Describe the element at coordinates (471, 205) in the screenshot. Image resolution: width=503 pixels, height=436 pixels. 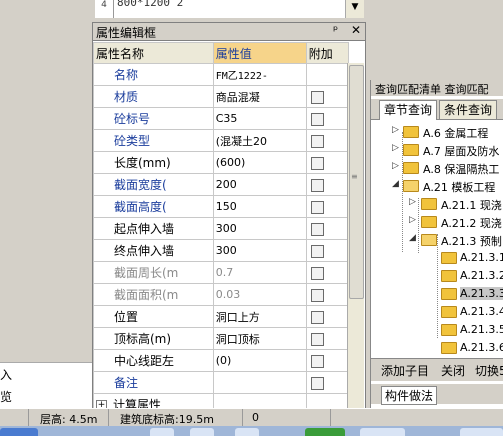
I see `tree-item-label: A.21.1 现浇` at that location.